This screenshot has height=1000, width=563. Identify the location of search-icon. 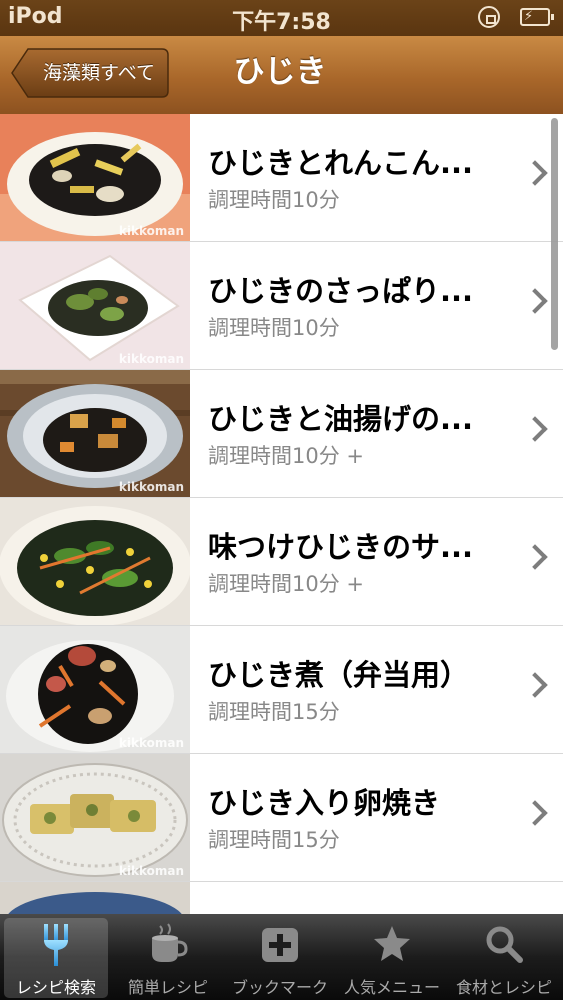
(504, 944).